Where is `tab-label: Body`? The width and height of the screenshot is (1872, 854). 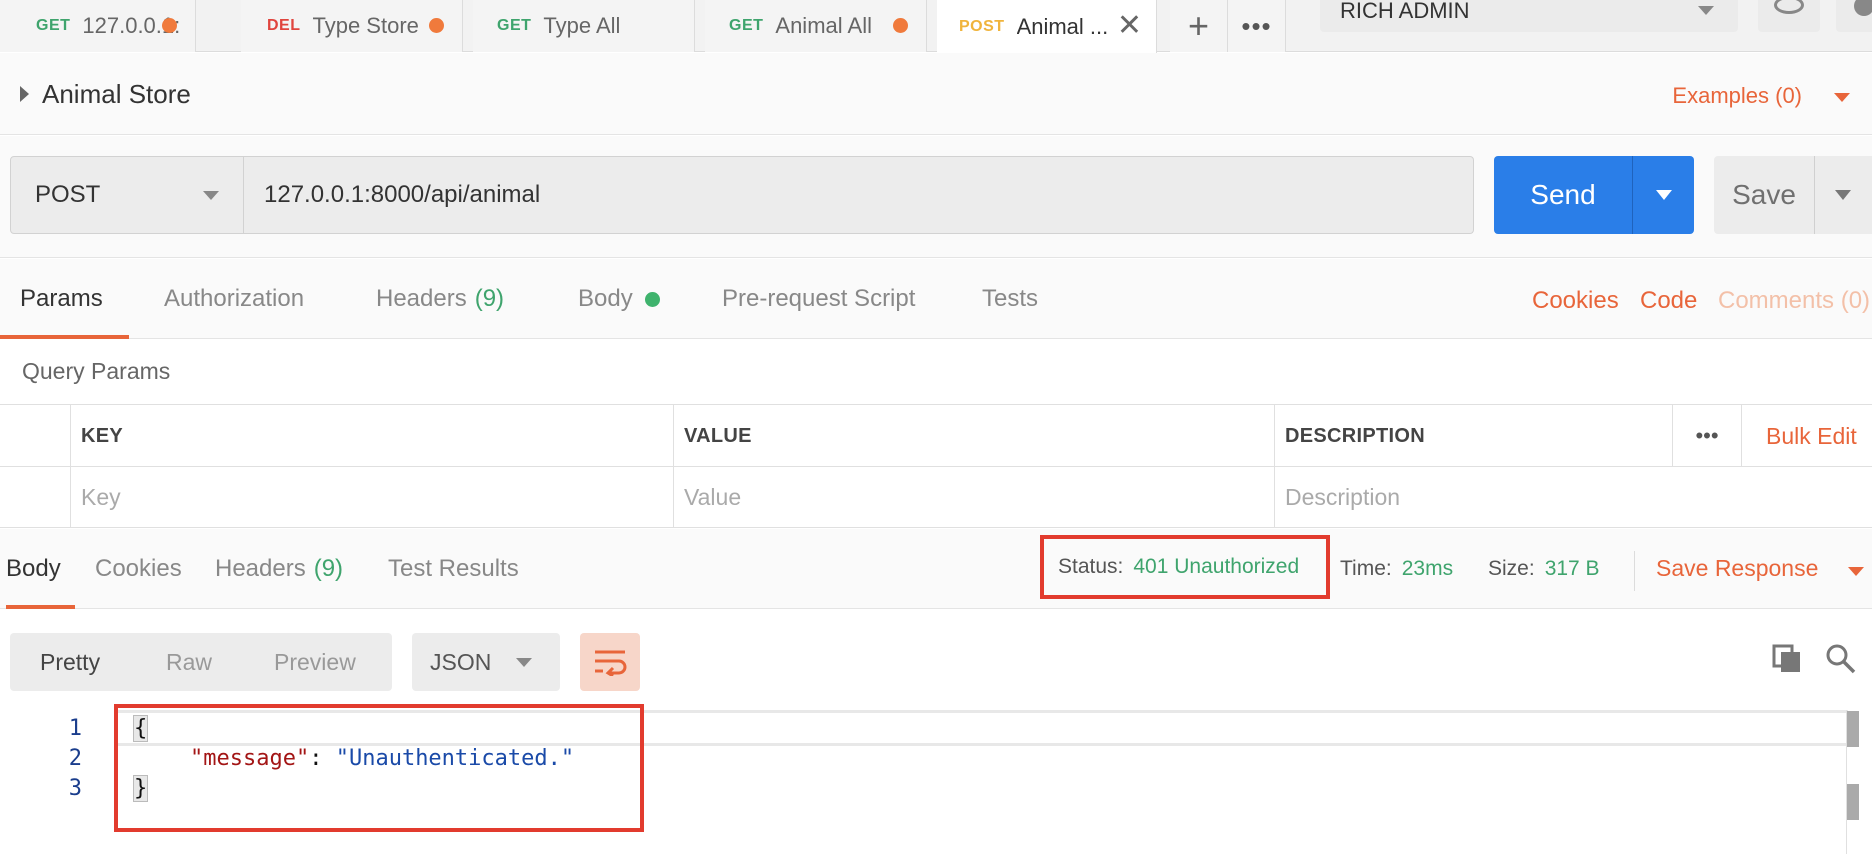 tab-label: Body is located at coordinates (605, 298).